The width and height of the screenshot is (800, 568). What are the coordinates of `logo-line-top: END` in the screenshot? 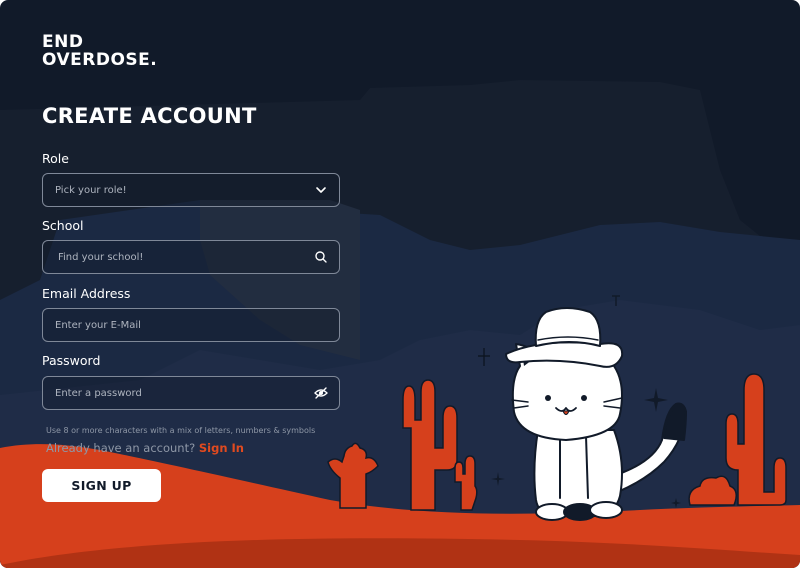 It's located at (63, 42).